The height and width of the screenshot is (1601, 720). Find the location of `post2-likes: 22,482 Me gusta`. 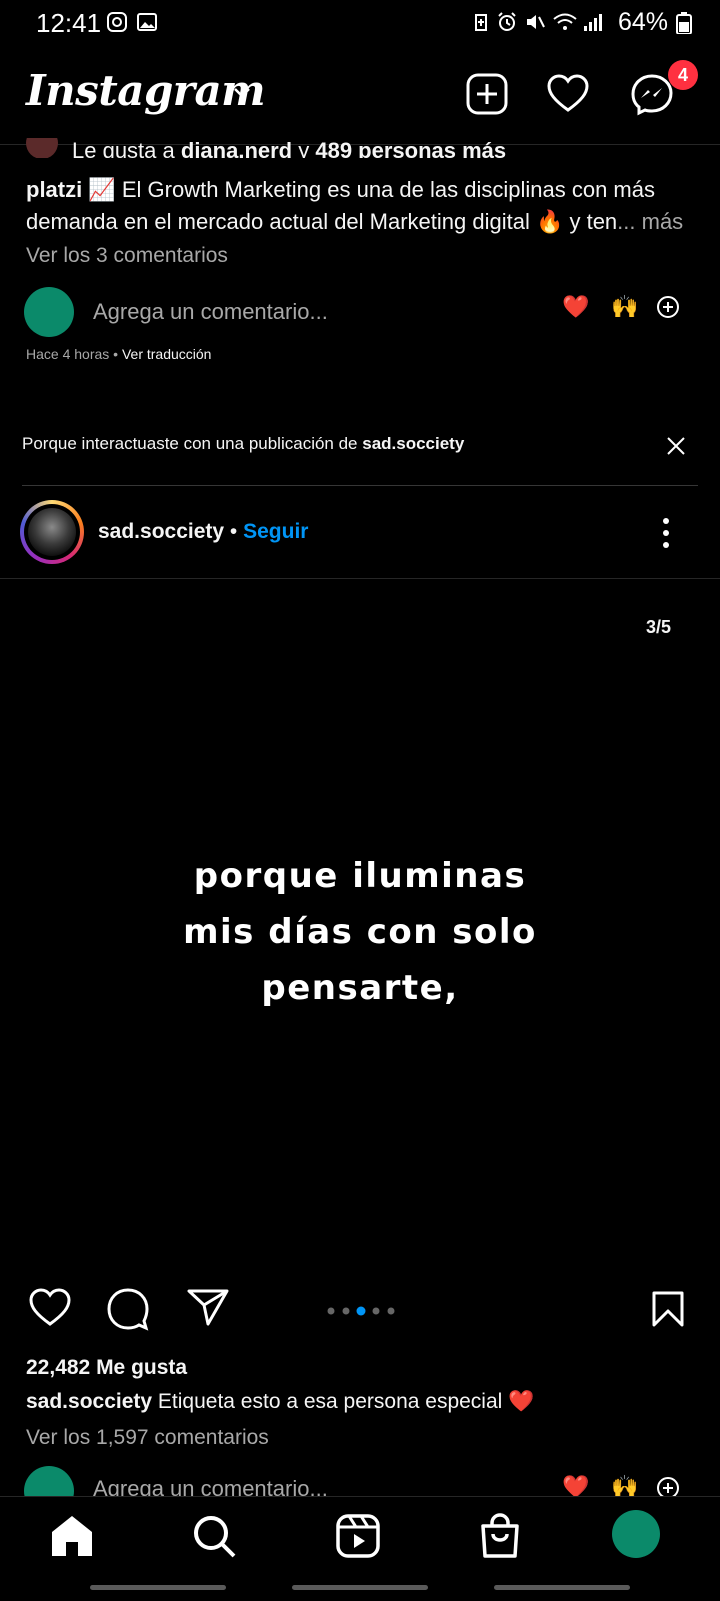

post2-likes: 22,482 Me gusta is located at coordinates (106, 1368).